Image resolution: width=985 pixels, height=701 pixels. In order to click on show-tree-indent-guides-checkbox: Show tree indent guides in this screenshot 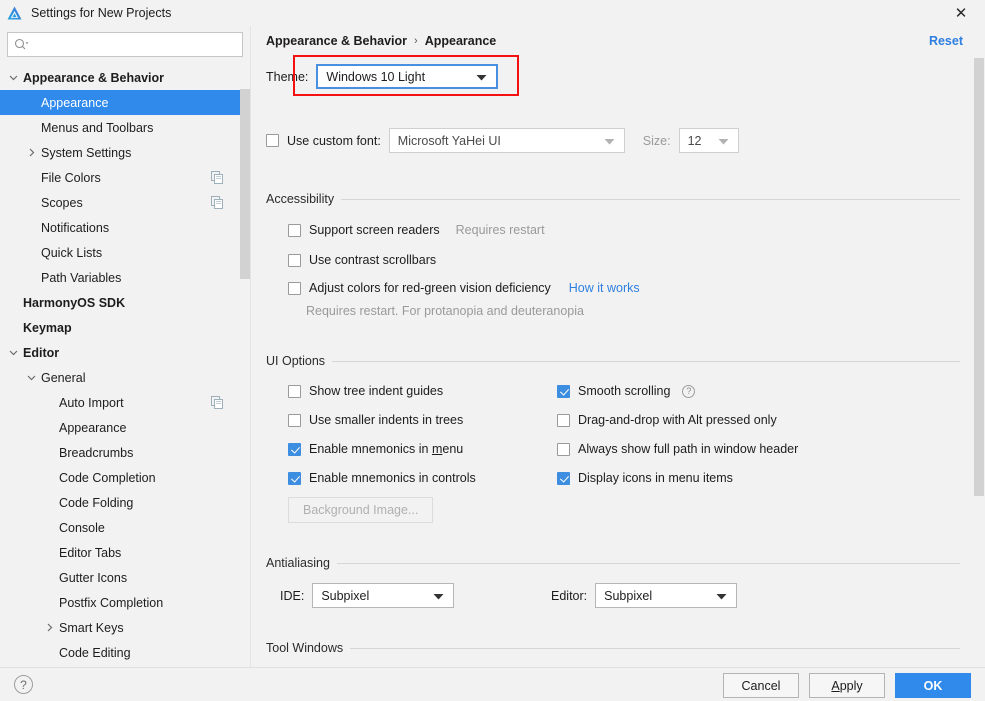, I will do `click(365, 391)`.